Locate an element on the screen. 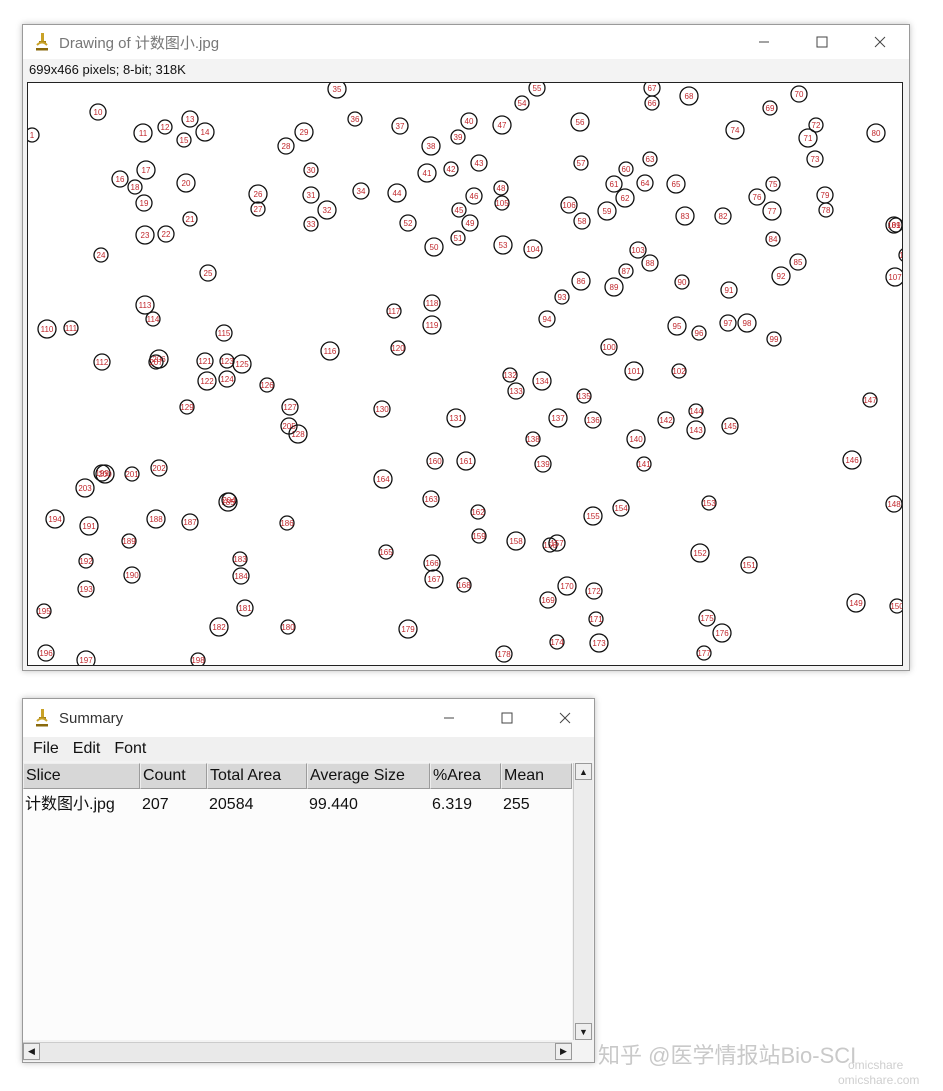 The image size is (943, 1091). particle-113: 113 is located at coordinates (145, 305).